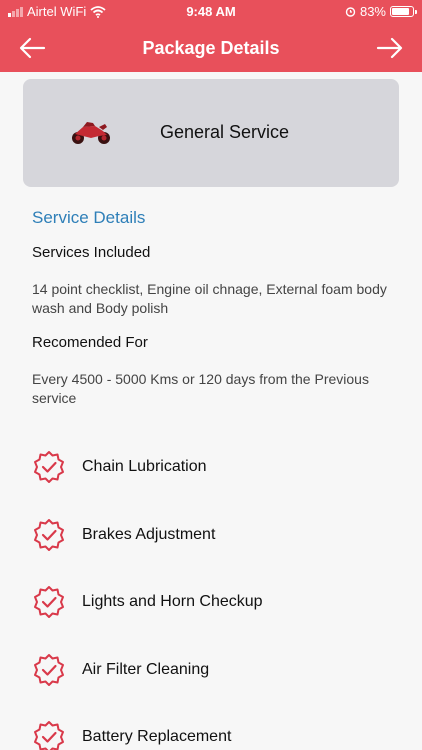  I want to click on feature-label: Lights and Horn Checkup, so click(172, 601).